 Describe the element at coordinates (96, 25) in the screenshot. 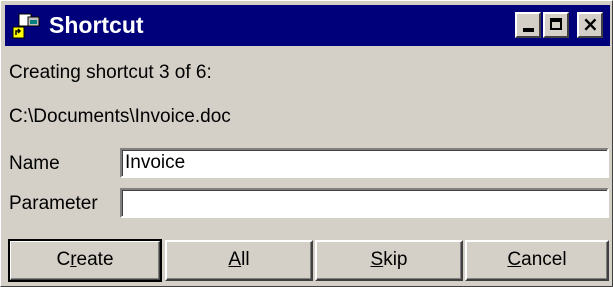

I see `window-title: Shortcut` at that location.